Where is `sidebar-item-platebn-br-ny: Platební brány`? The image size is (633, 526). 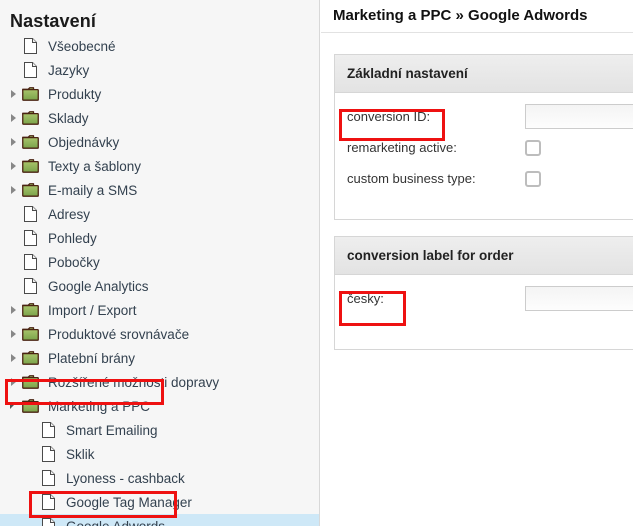
sidebar-item-platebn-br-ny: Platební brány is located at coordinates (159, 358).